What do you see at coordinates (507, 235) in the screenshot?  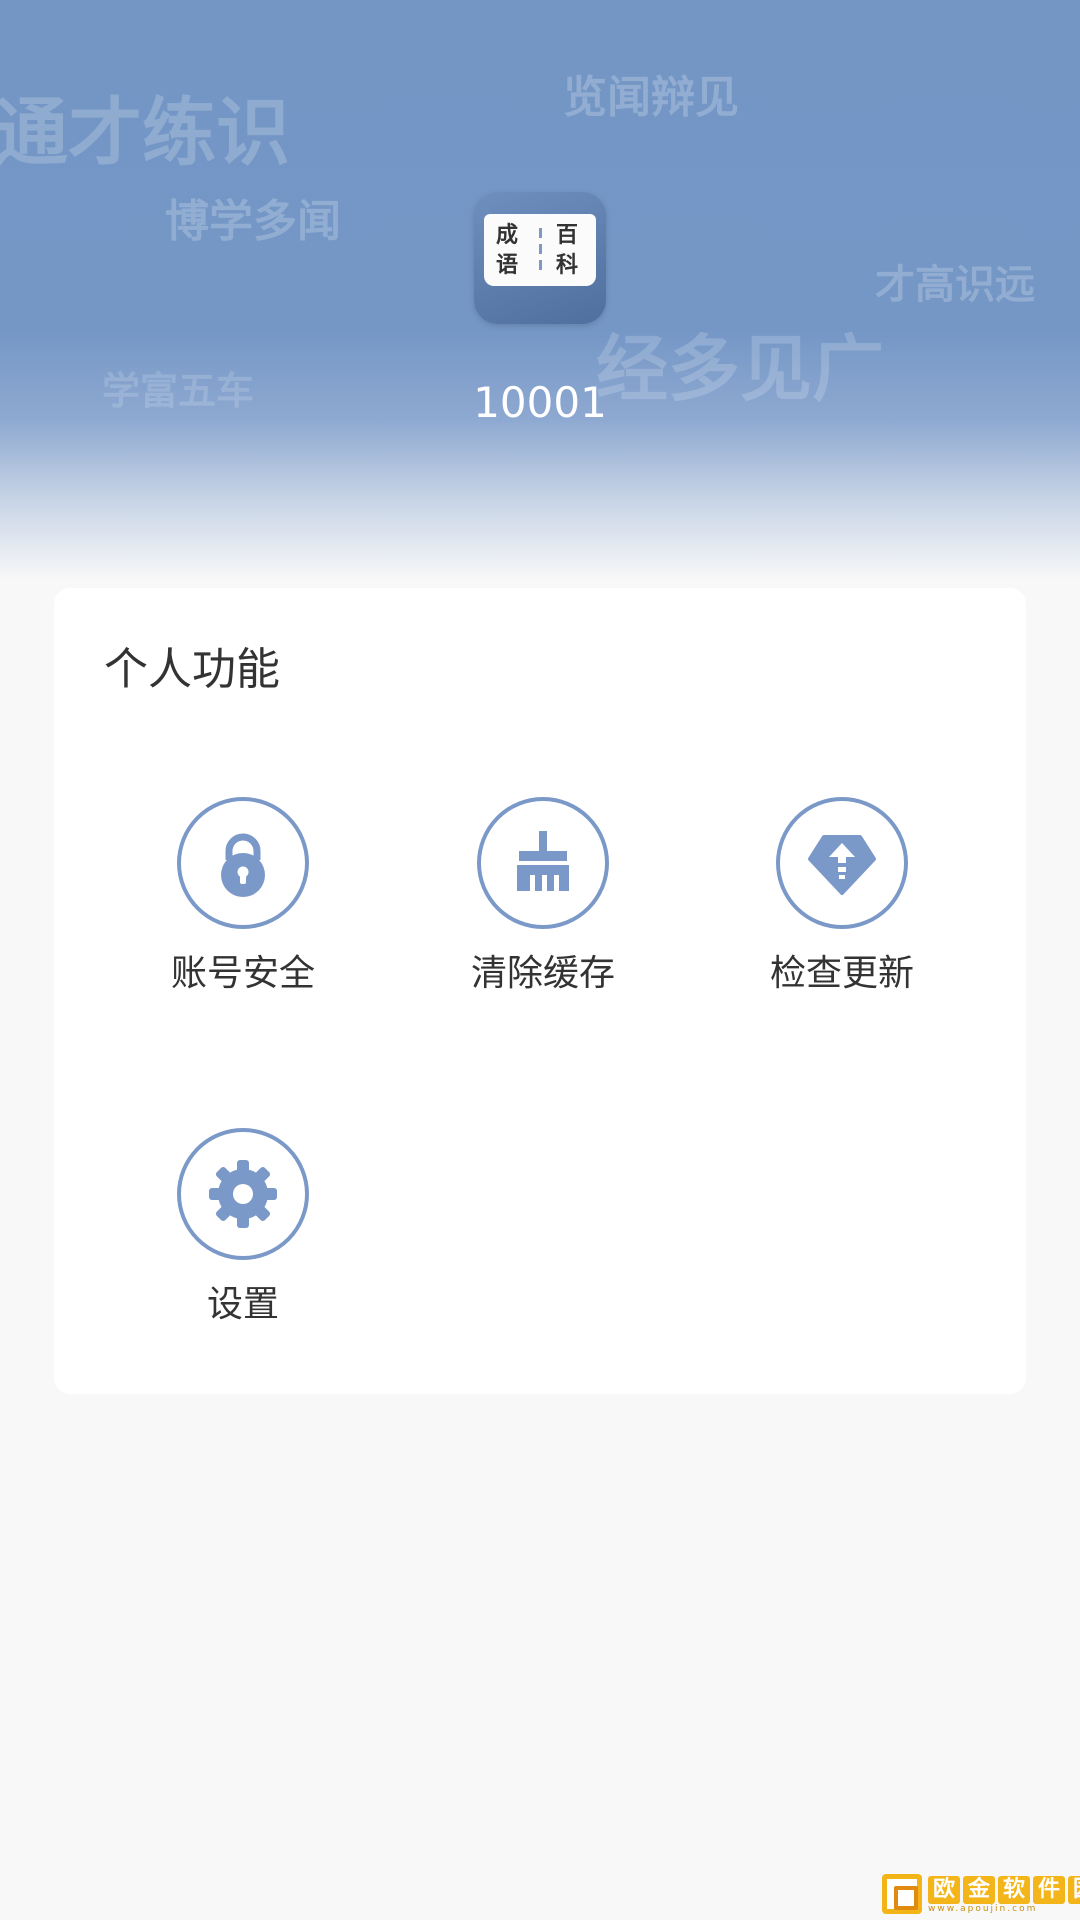 I see `logo-glyph: 成` at bounding box center [507, 235].